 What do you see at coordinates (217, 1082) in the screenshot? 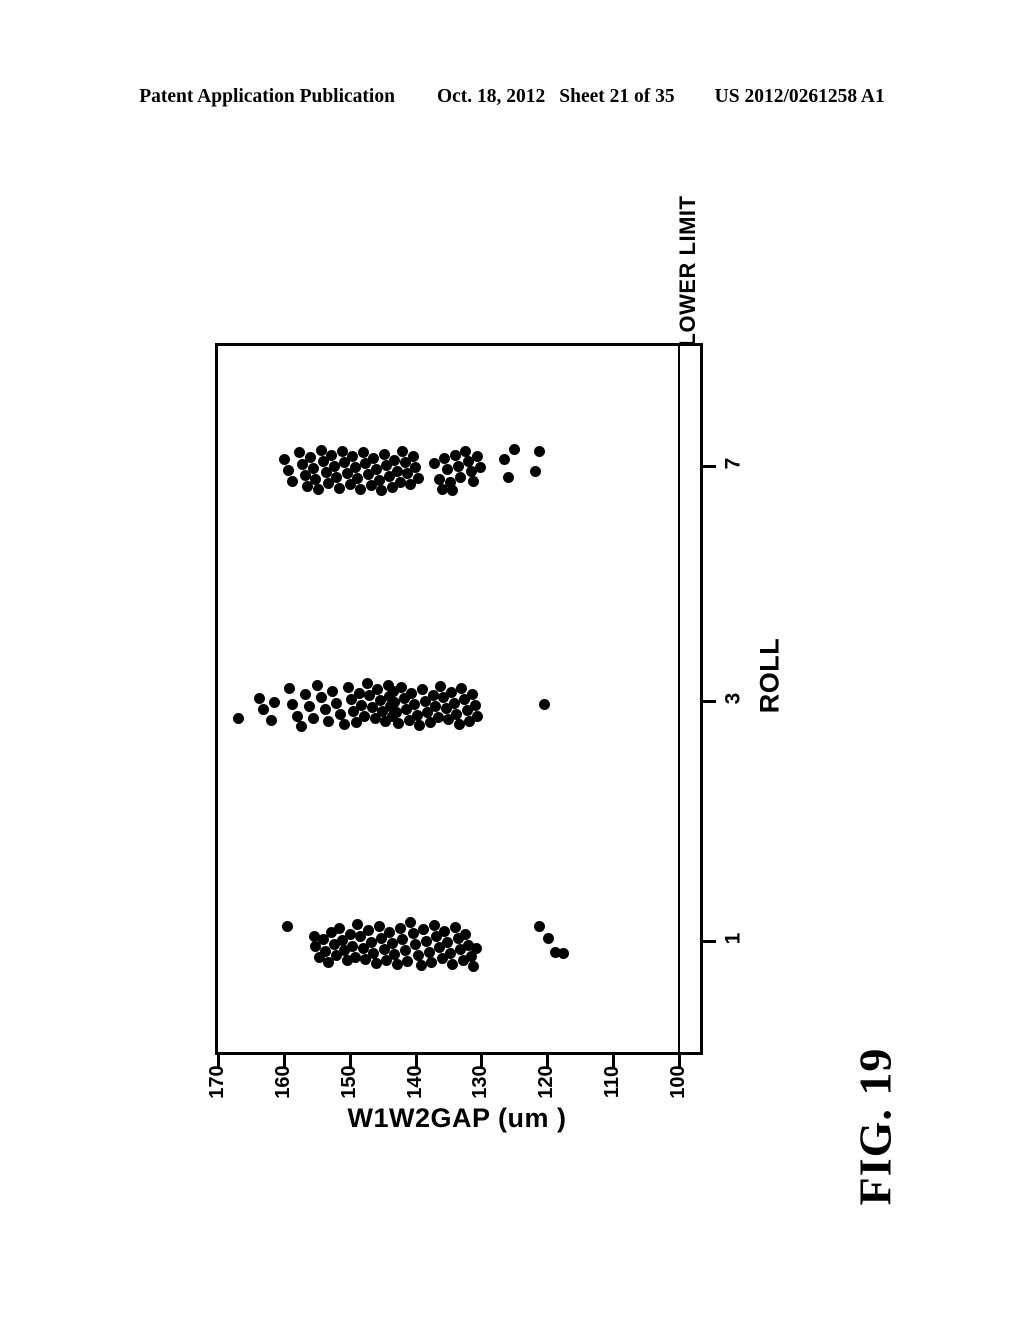
I see `value-axis-tick-label-170: 170` at bounding box center [217, 1082].